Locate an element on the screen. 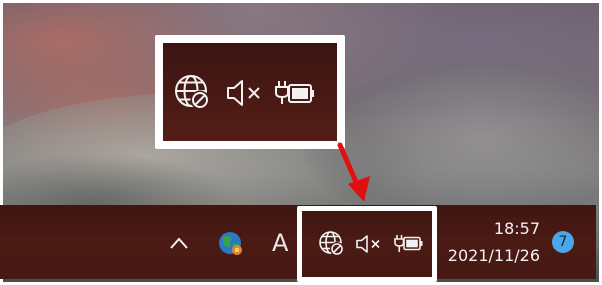  globe-no-internet-icon is located at coordinates (192, 92).